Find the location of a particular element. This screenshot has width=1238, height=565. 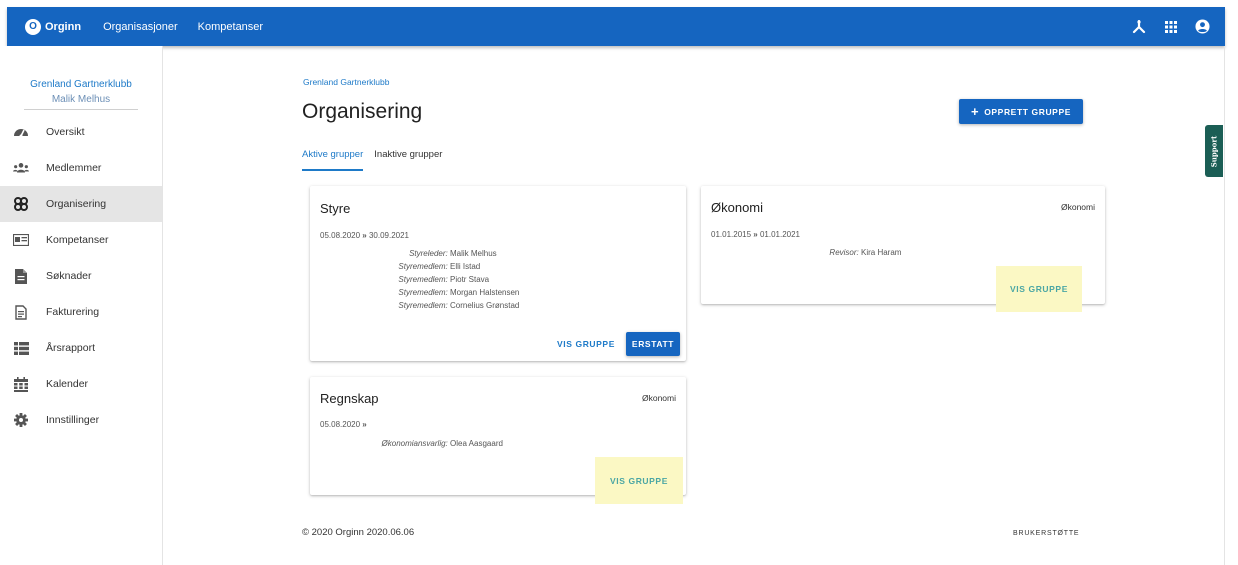

id-card-icon is located at coordinates (21, 240).